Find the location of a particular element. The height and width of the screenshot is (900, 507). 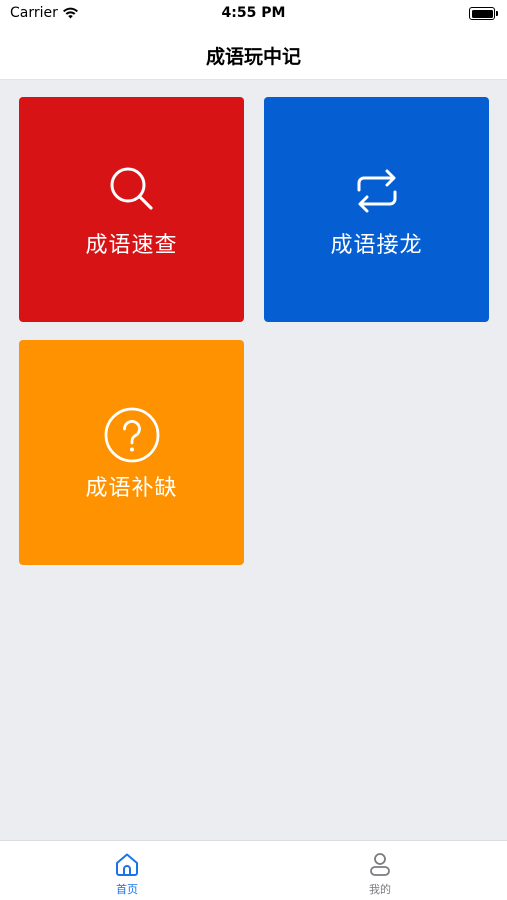

home-icon is located at coordinates (127, 864).